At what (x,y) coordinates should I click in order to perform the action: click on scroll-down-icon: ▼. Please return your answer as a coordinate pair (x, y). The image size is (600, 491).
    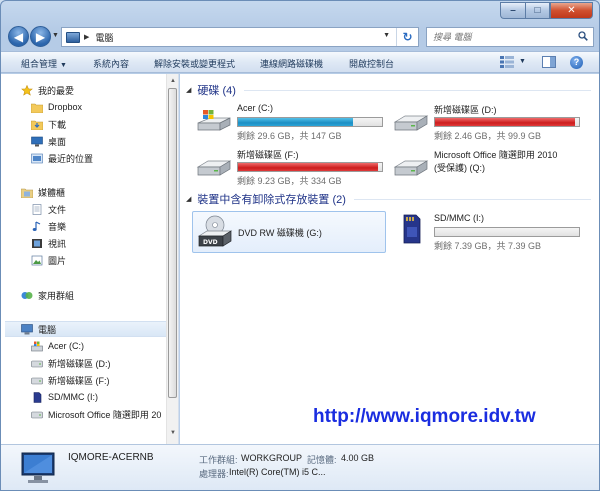
    Looking at the image, I should click on (173, 433).